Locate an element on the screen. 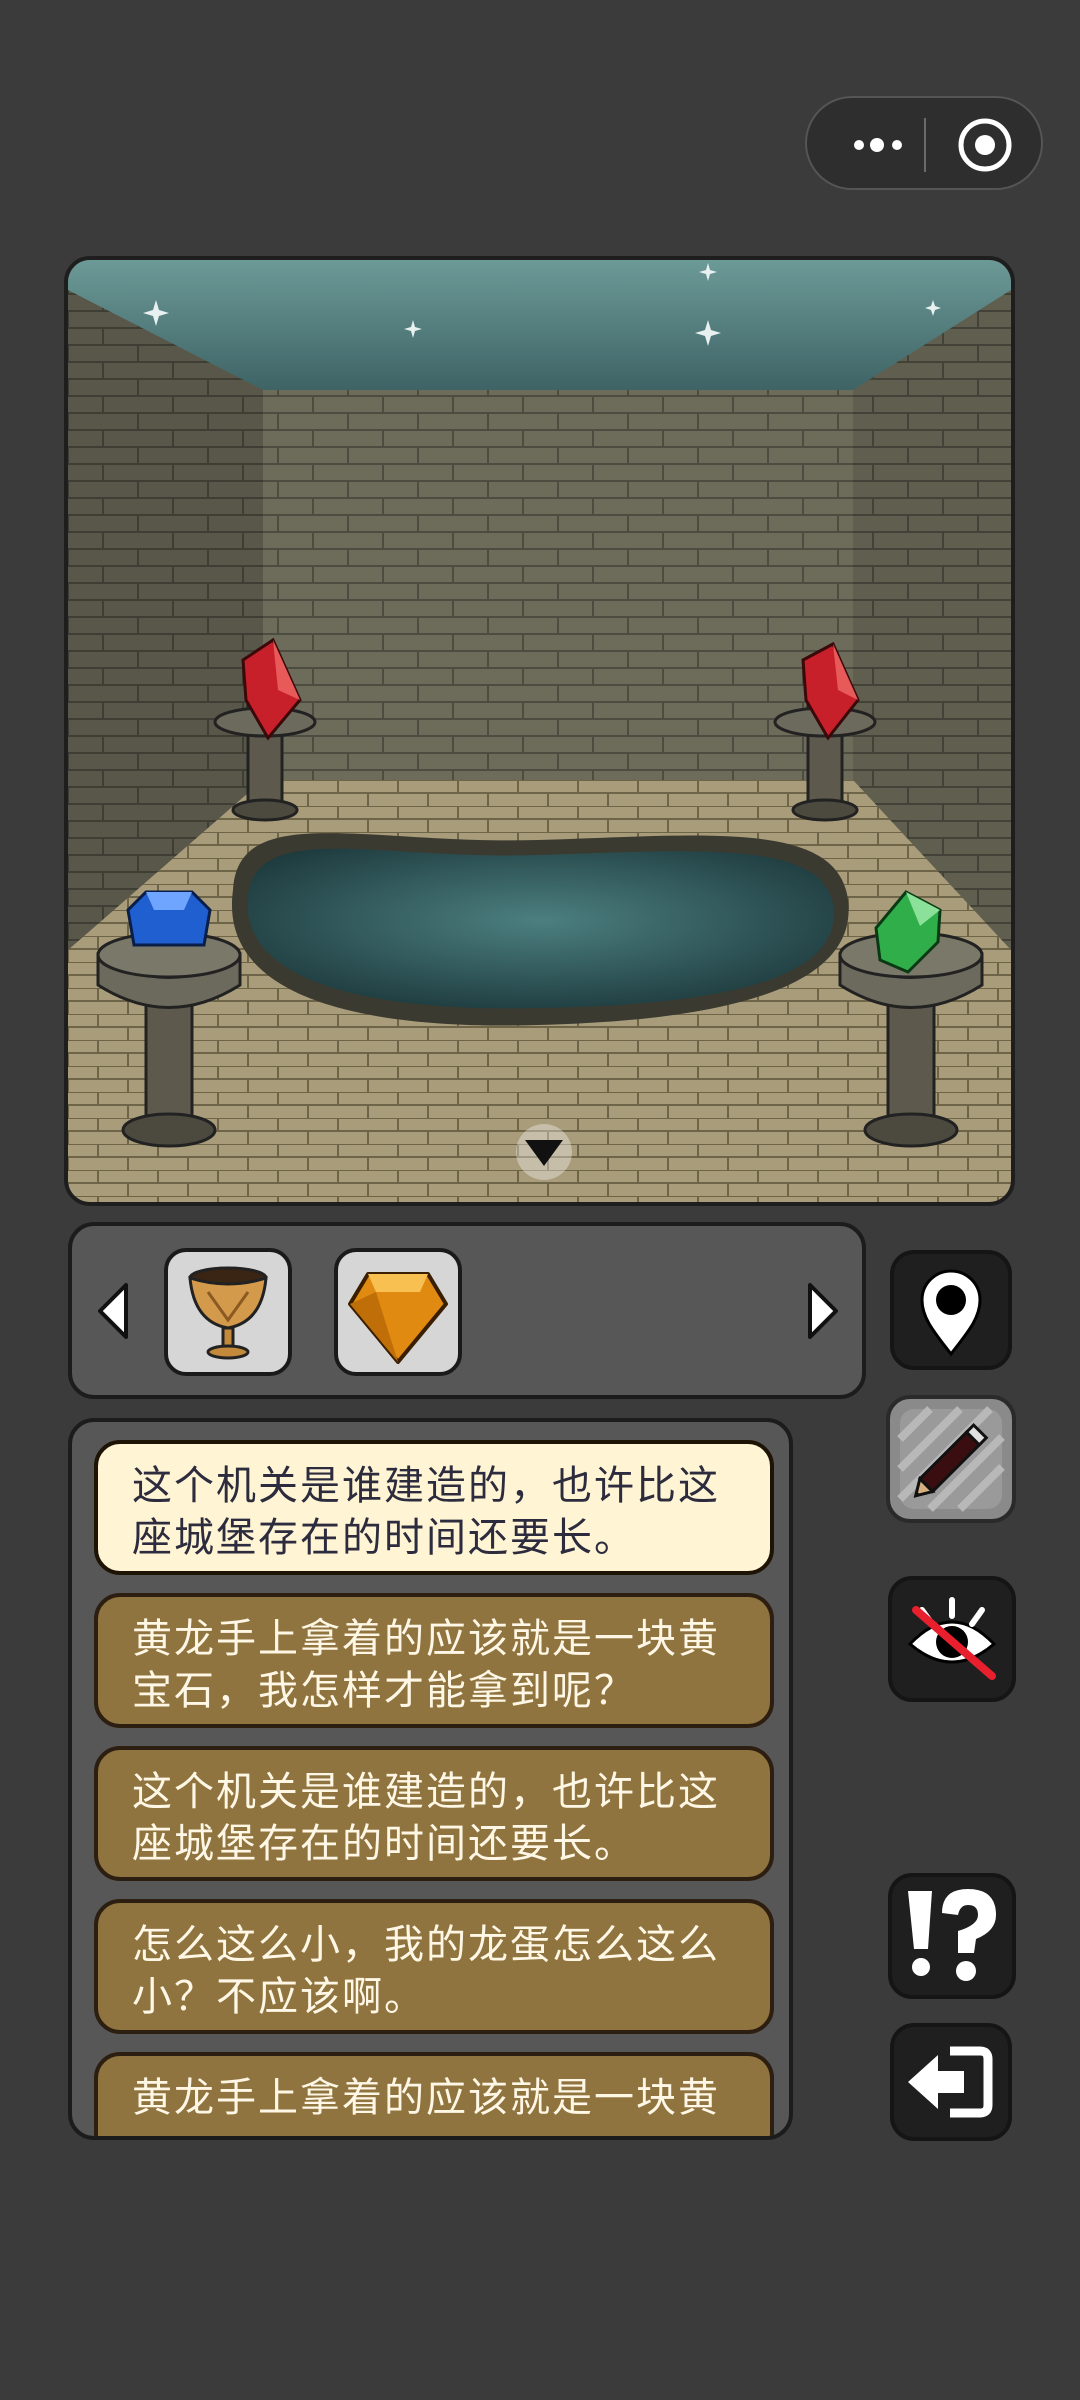 This screenshot has height=2400, width=1080. map-pin-icon is located at coordinates (951, 1313).